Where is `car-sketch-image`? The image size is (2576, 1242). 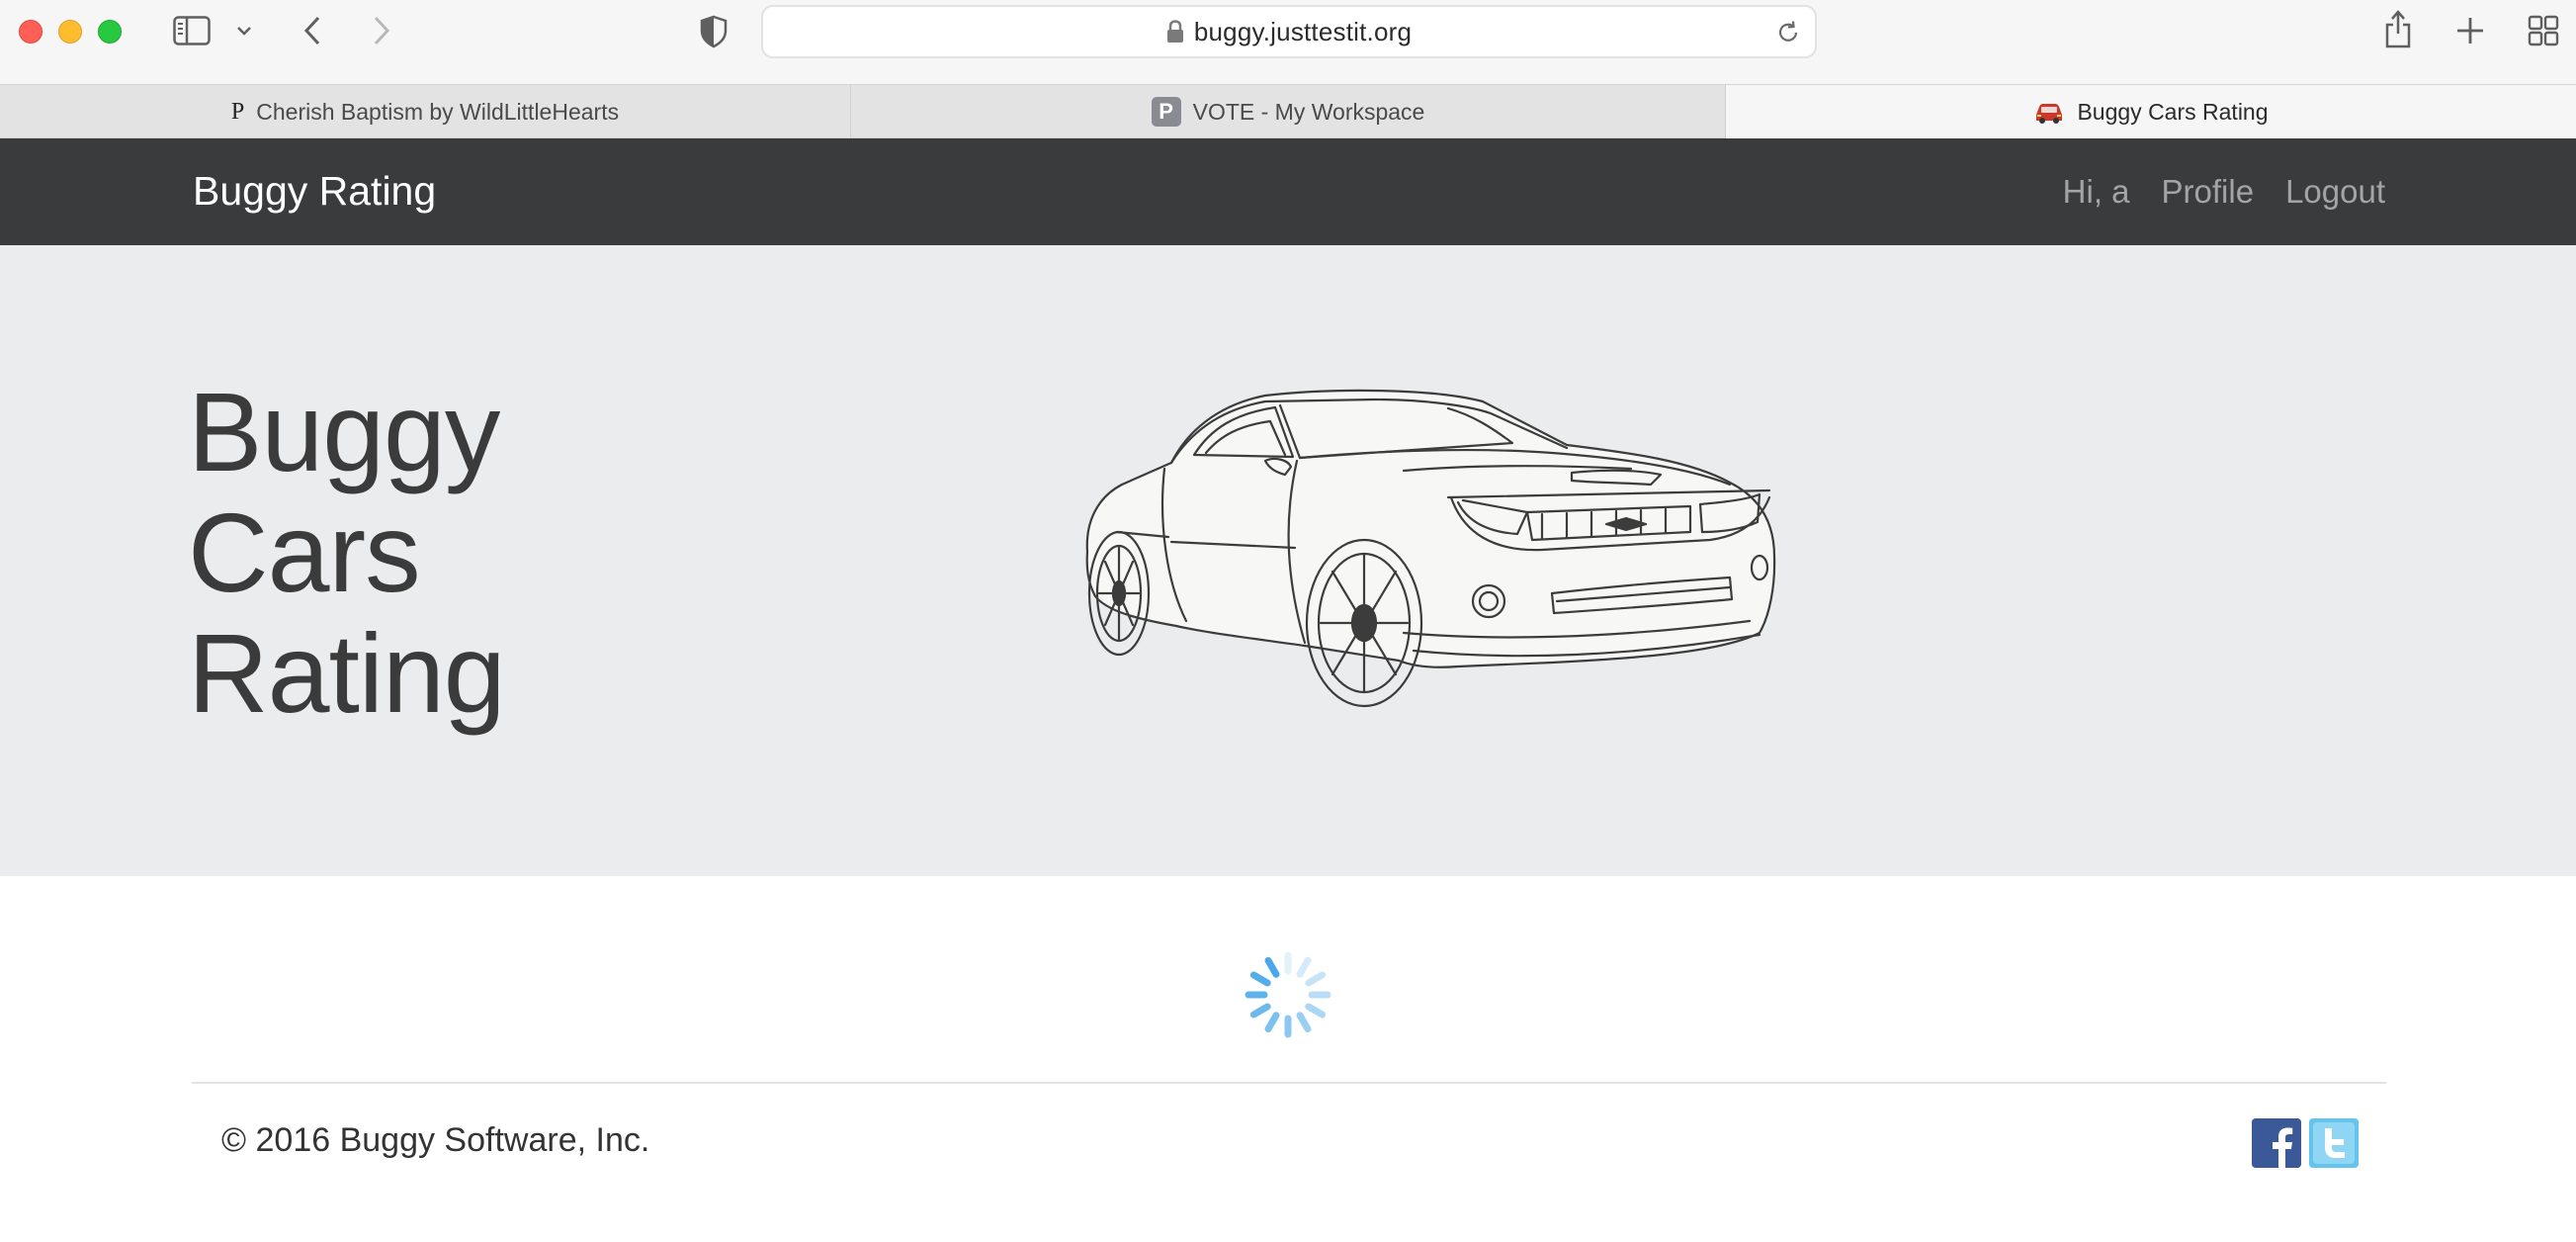 car-sketch-image is located at coordinates (1430, 548).